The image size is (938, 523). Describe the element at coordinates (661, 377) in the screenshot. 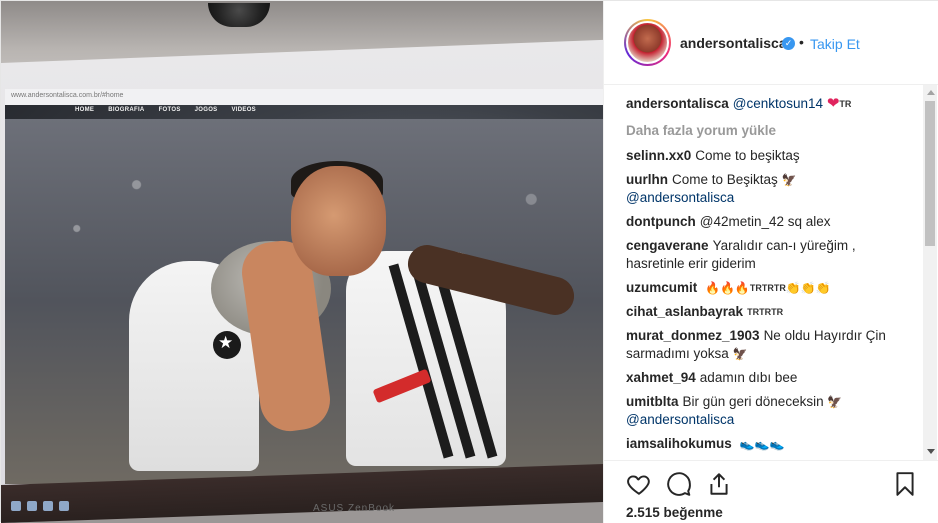

I see `comment-username: xahmet_94` at that location.